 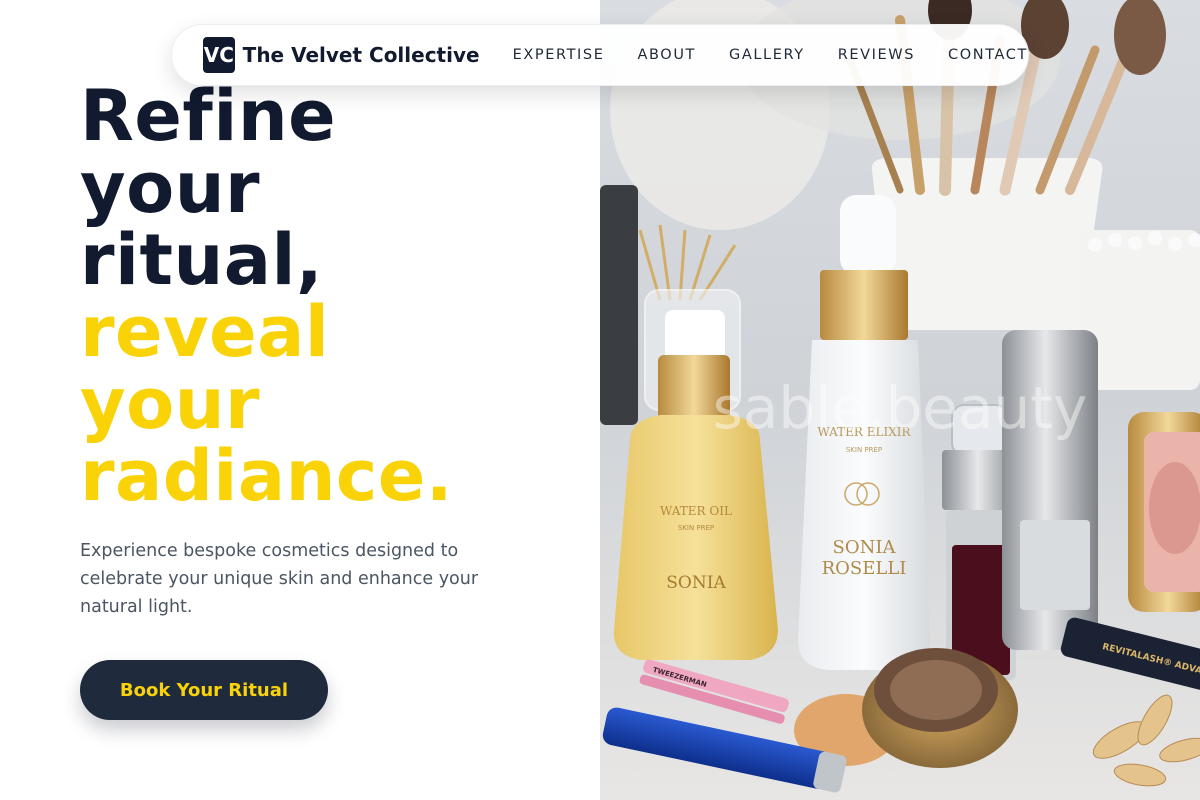 I want to click on headline-accent-line: your, so click(x=170, y=404).